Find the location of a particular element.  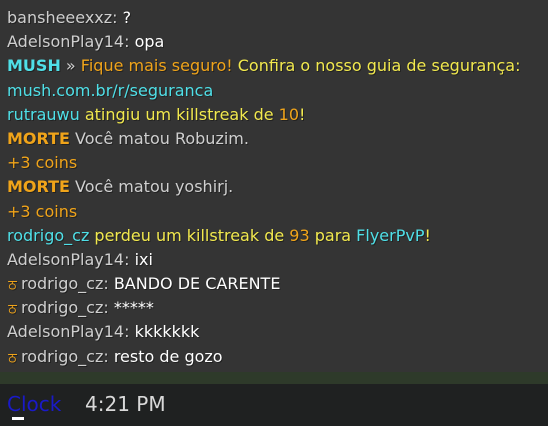

chat-message: ਠ rodrigo_cz: resto de gozo is located at coordinates (274, 357).